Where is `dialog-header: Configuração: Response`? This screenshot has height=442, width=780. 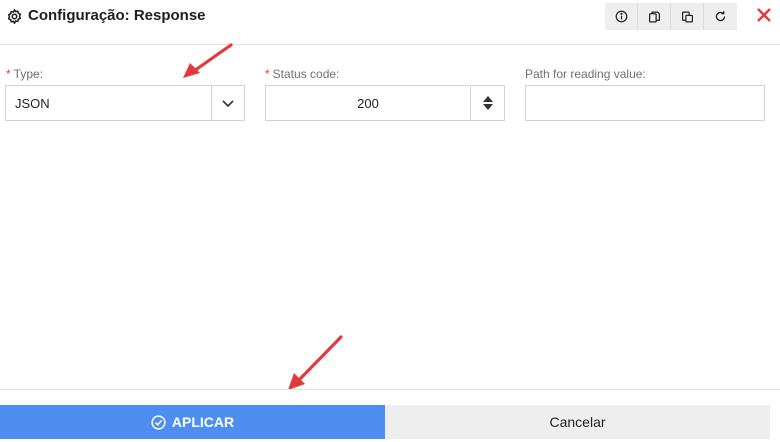
dialog-header: Configuração: Response is located at coordinates (390, 22).